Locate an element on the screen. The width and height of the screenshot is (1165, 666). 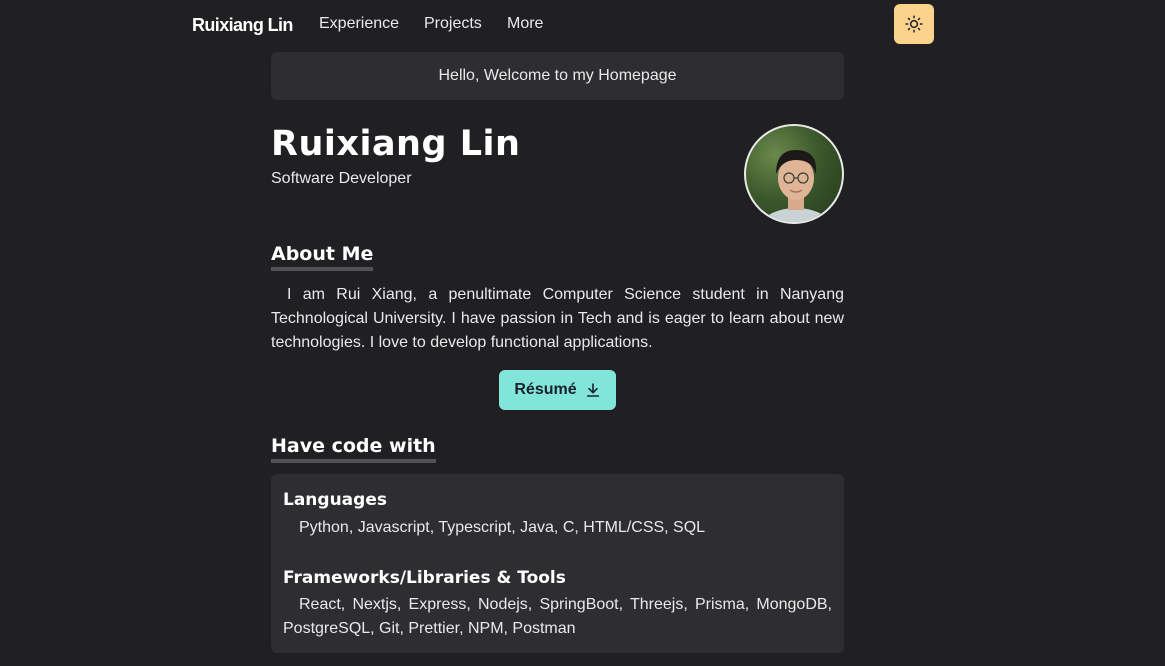
profile-role: Software Developer is located at coordinates (341, 178).